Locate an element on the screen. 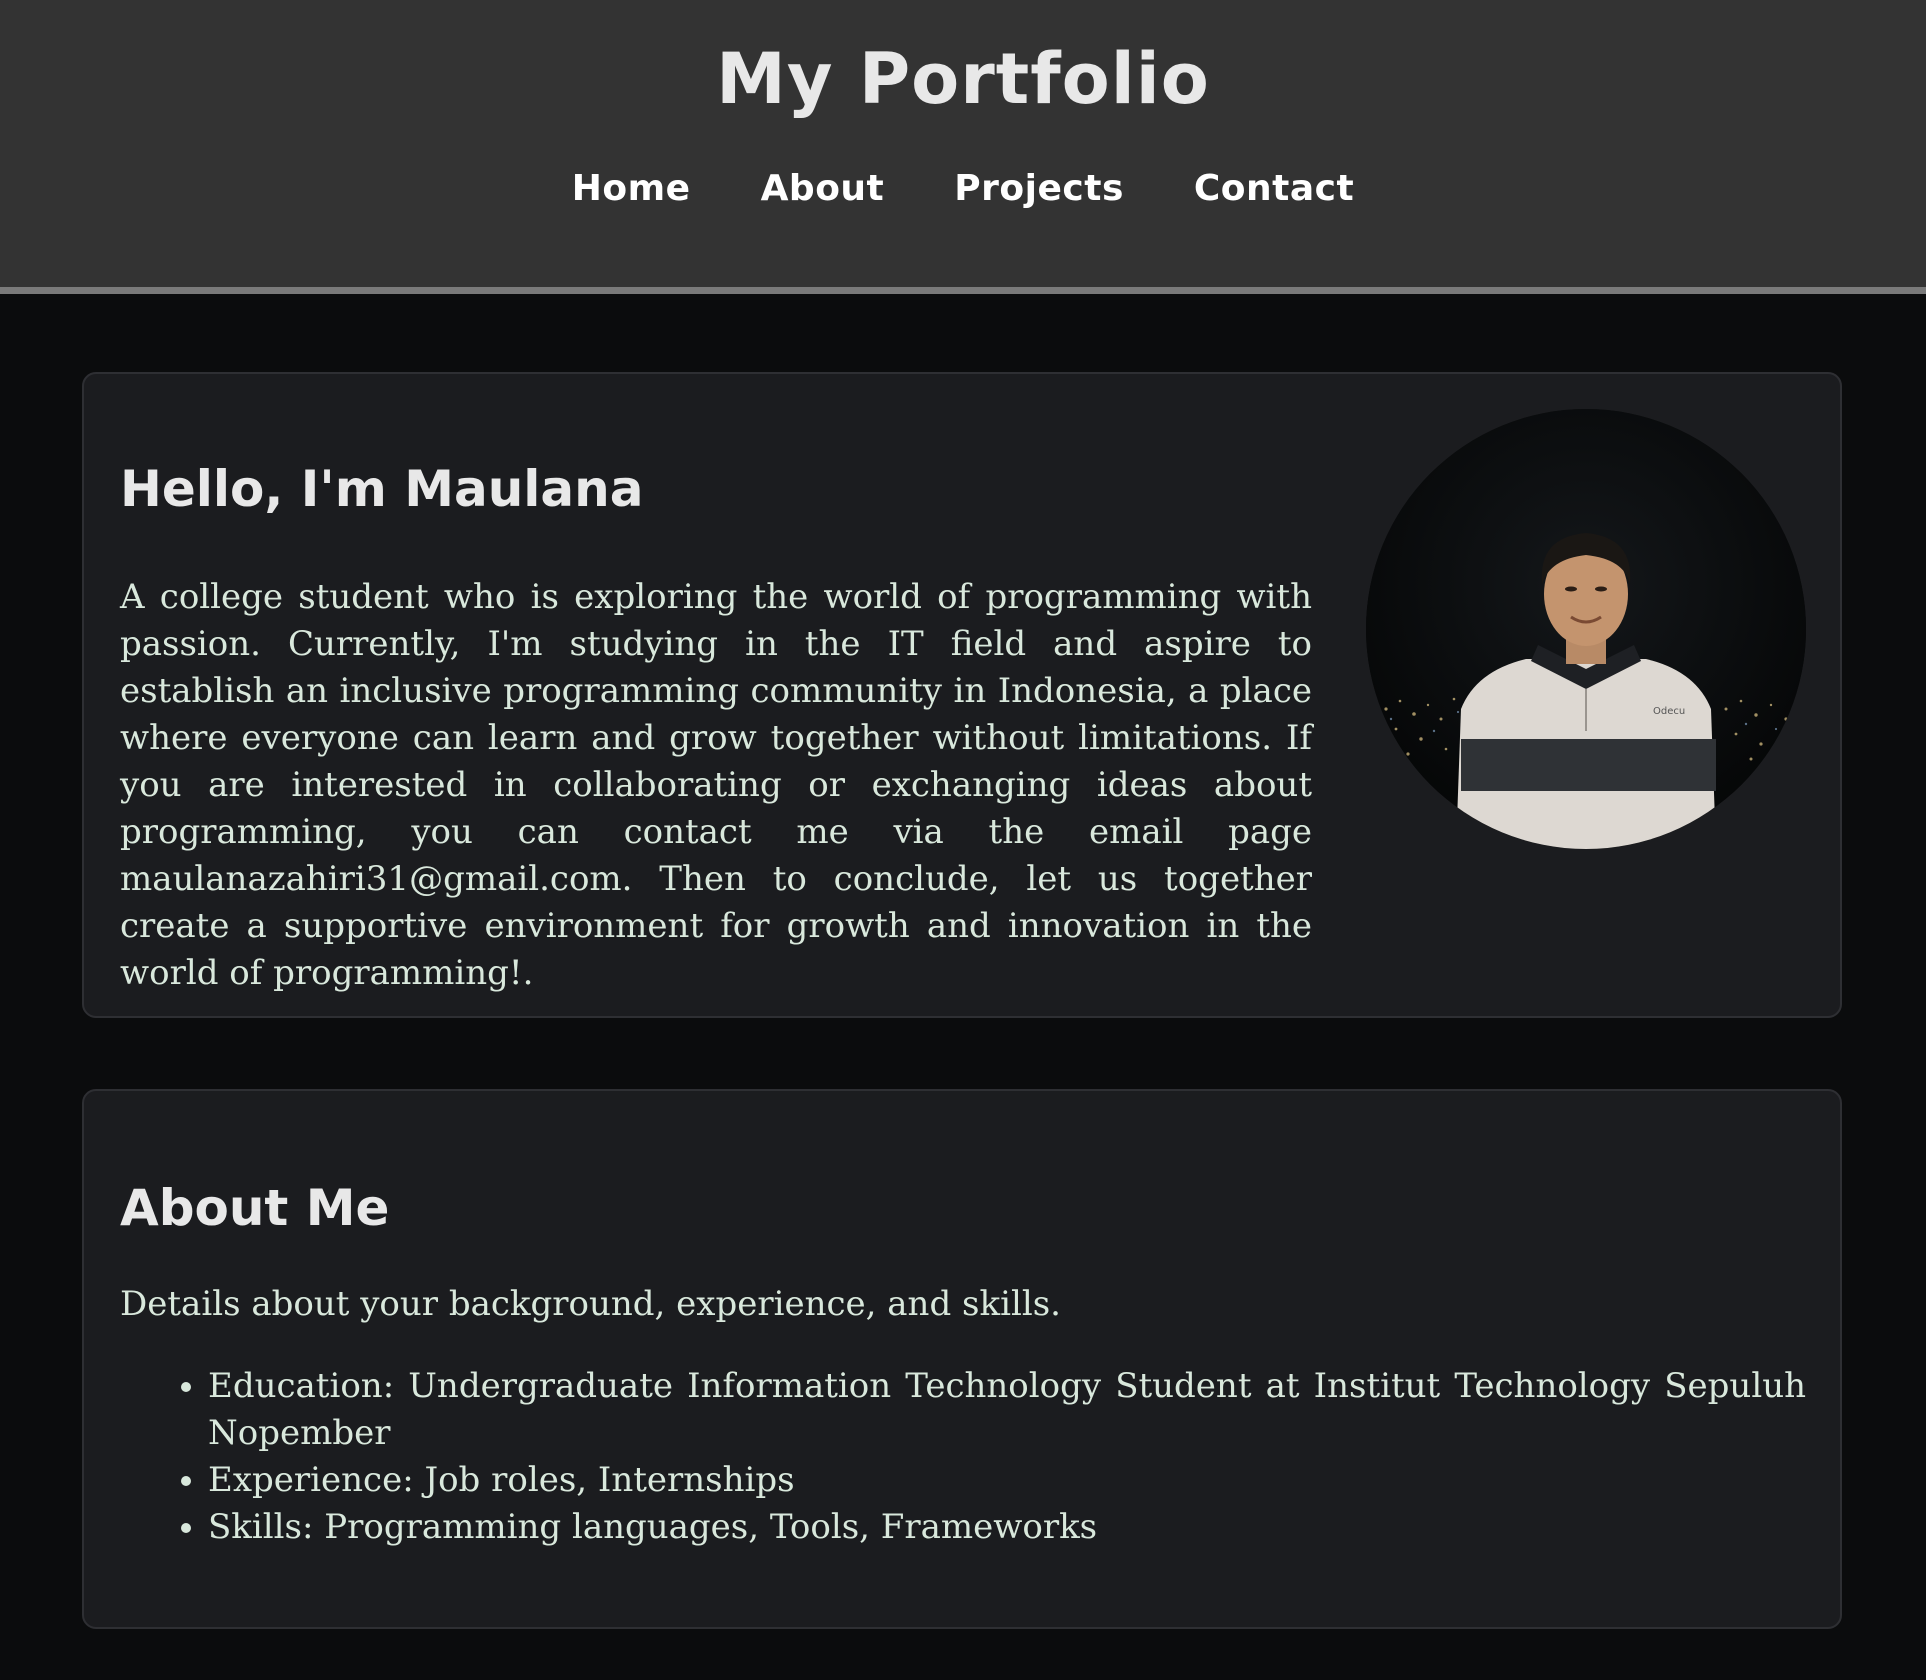 The image size is (1926, 1680). list-item-experience: Experience: Job roles, Internships is located at coordinates (1007, 1480).